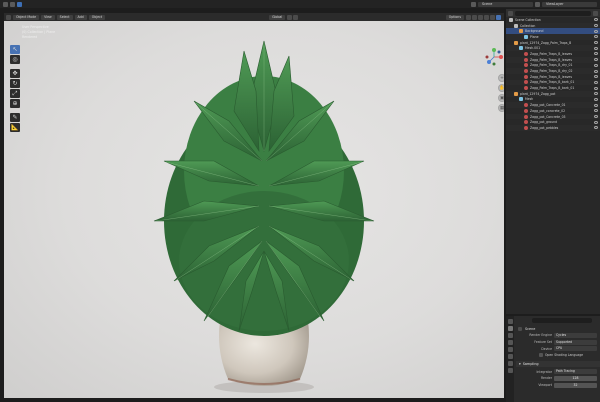  Describe the element at coordinates (498, 17) in the screenshot. I see `rendered-shading-icon` at that location.